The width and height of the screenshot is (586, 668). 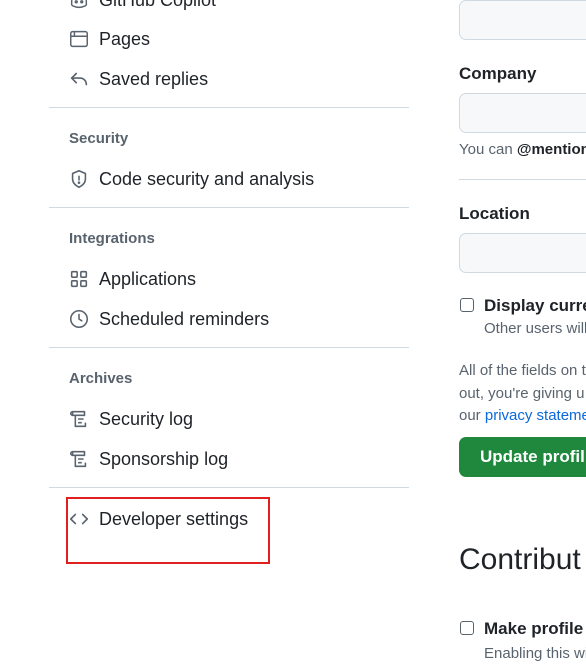 What do you see at coordinates (467, 305) in the screenshot?
I see `display-time-checkbox` at bounding box center [467, 305].